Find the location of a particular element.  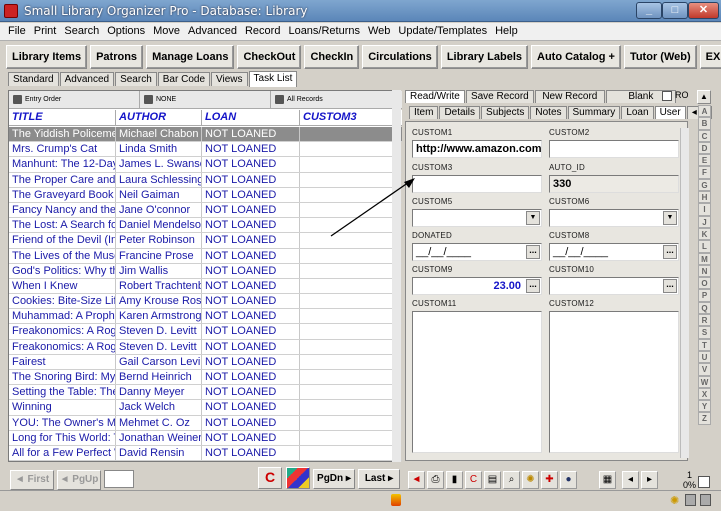

option-checkbox is located at coordinates (704, 482).